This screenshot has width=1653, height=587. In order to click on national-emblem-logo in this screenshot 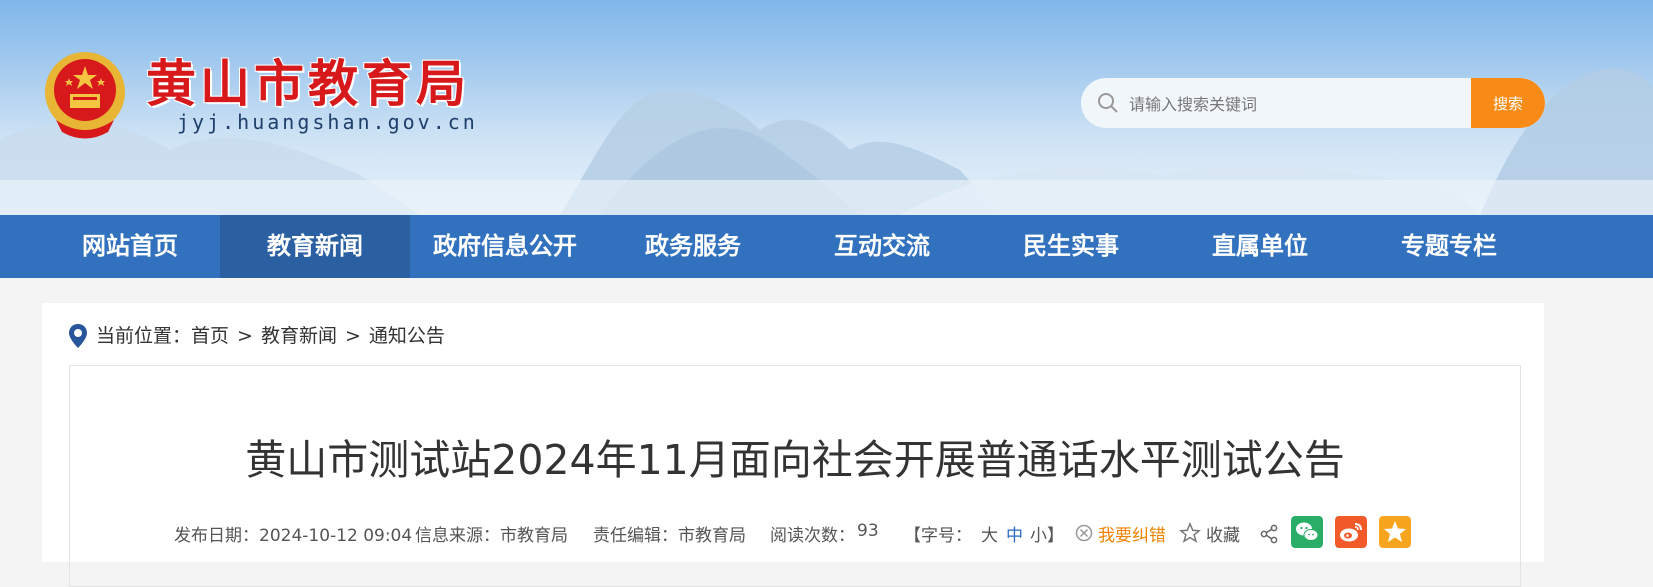, I will do `click(85, 95)`.